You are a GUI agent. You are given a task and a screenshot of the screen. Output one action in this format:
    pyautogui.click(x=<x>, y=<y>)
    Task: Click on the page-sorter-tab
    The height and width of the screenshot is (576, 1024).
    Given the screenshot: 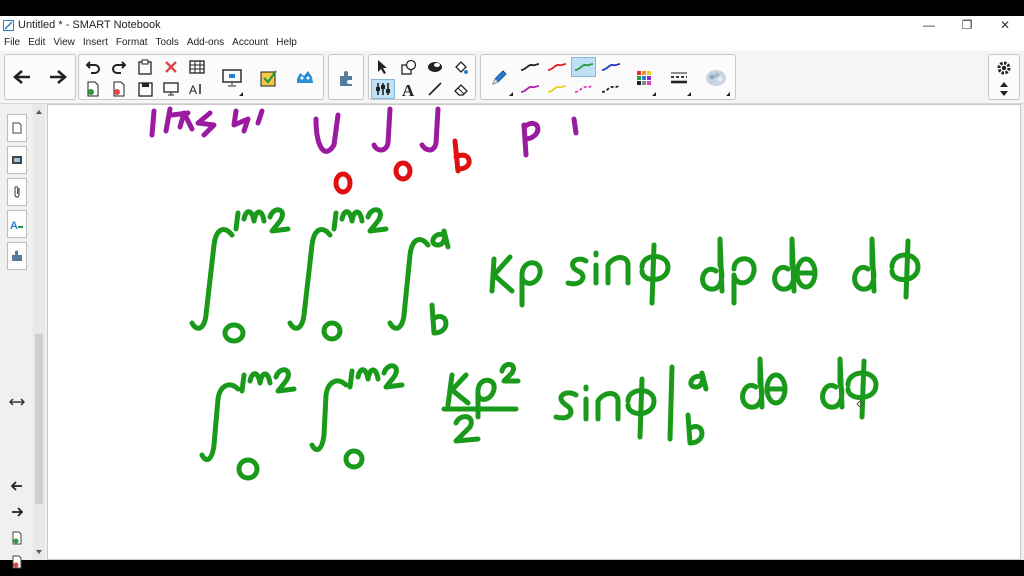 What is the action you would take?
    pyautogui.click(x=17, y=128)
    